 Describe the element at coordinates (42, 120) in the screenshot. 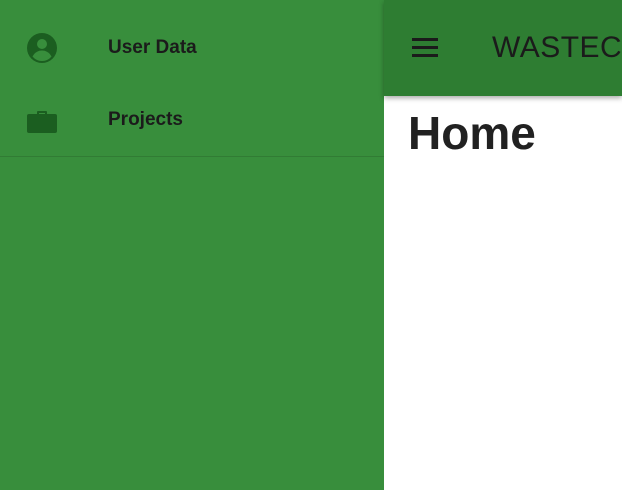

I see `briefcase-icon` at that location.